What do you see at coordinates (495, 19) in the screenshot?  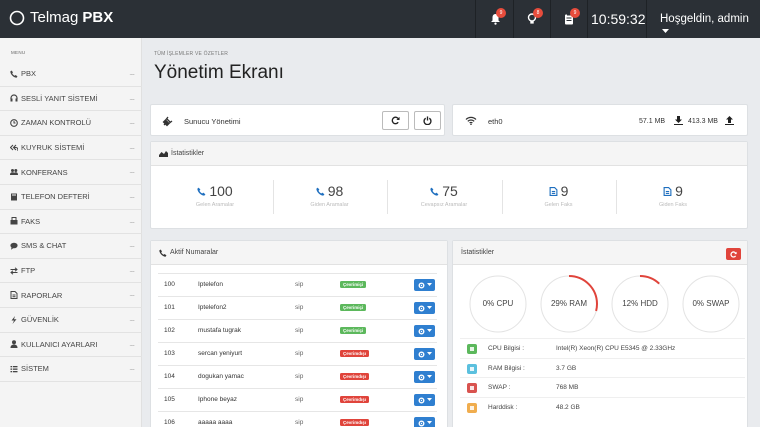 I see `notifications-button: 9` at bounding box center [495, 19].